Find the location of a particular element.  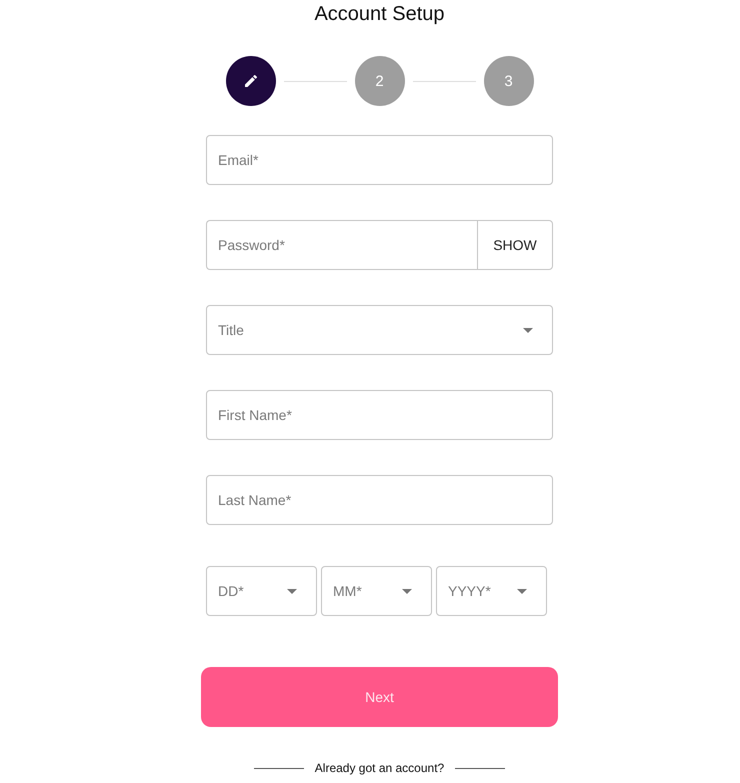

login-prompt: Already got an account? is located at coordinates (379, 768).